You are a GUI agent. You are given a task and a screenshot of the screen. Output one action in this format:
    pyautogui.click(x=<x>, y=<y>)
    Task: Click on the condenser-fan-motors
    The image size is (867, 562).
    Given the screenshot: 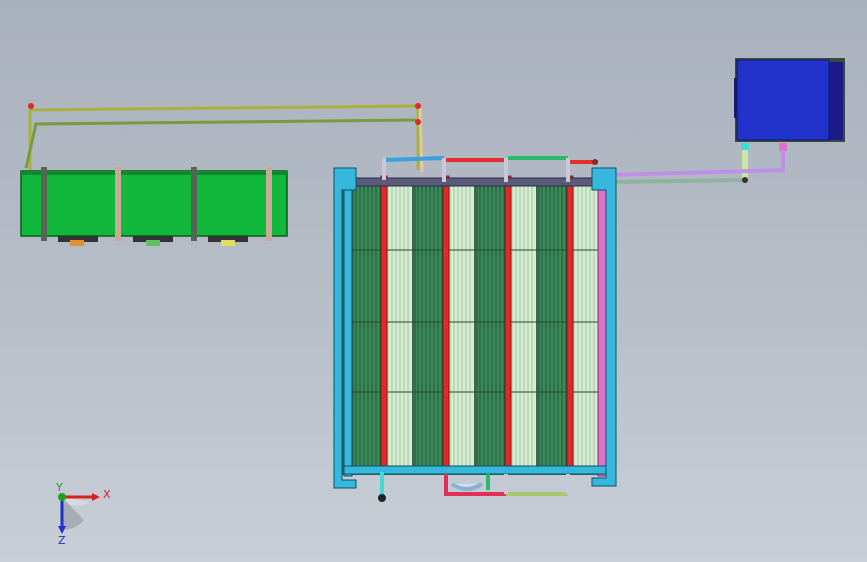 What is the action you would take?
    pyautogui.click(x=153, y=241)
    